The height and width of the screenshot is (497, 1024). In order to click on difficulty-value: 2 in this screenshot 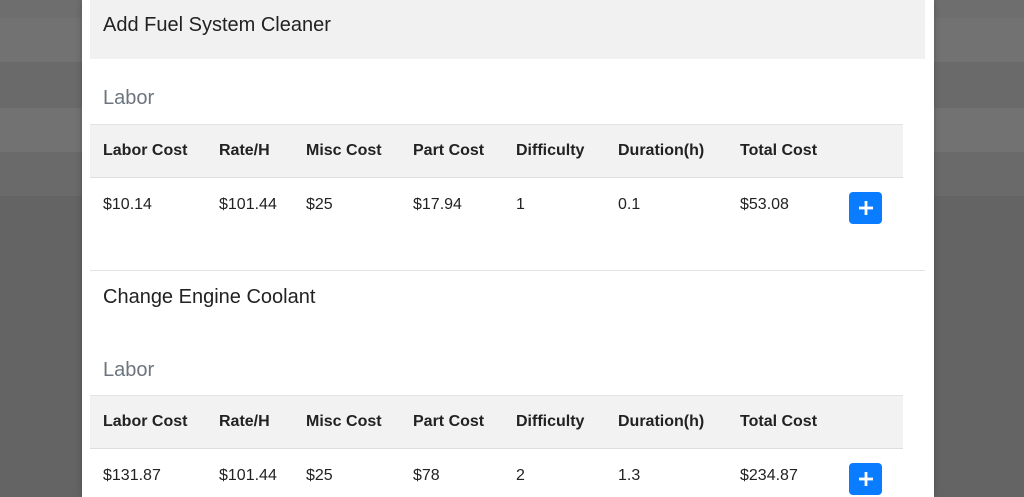, I will do `click(520, 475)`.